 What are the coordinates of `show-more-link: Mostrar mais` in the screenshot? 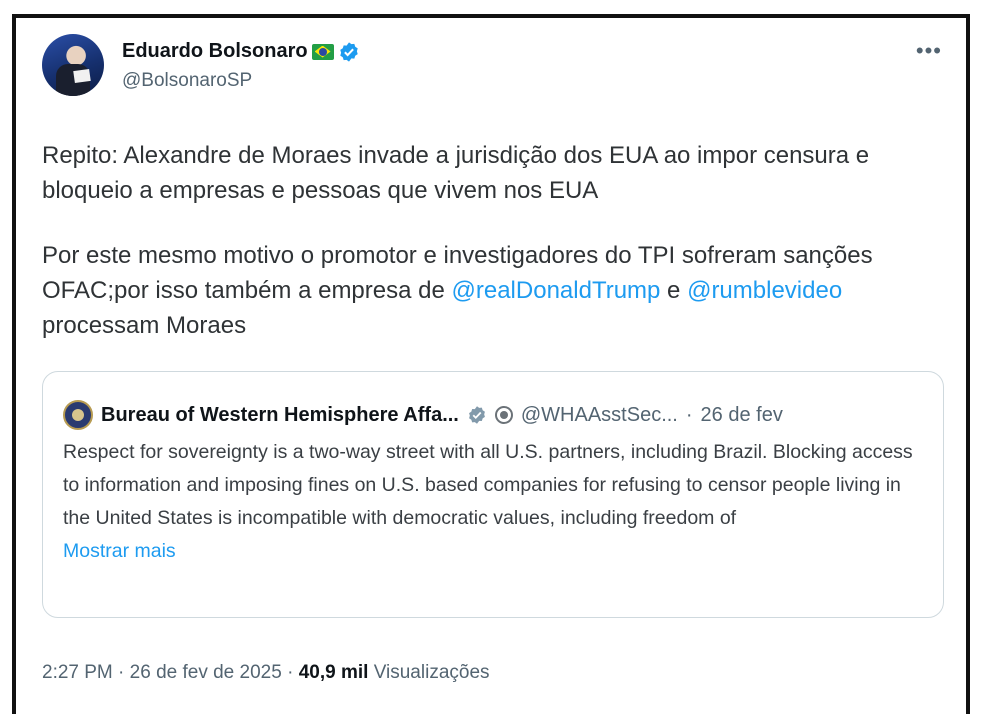 It's located at (119, 551).